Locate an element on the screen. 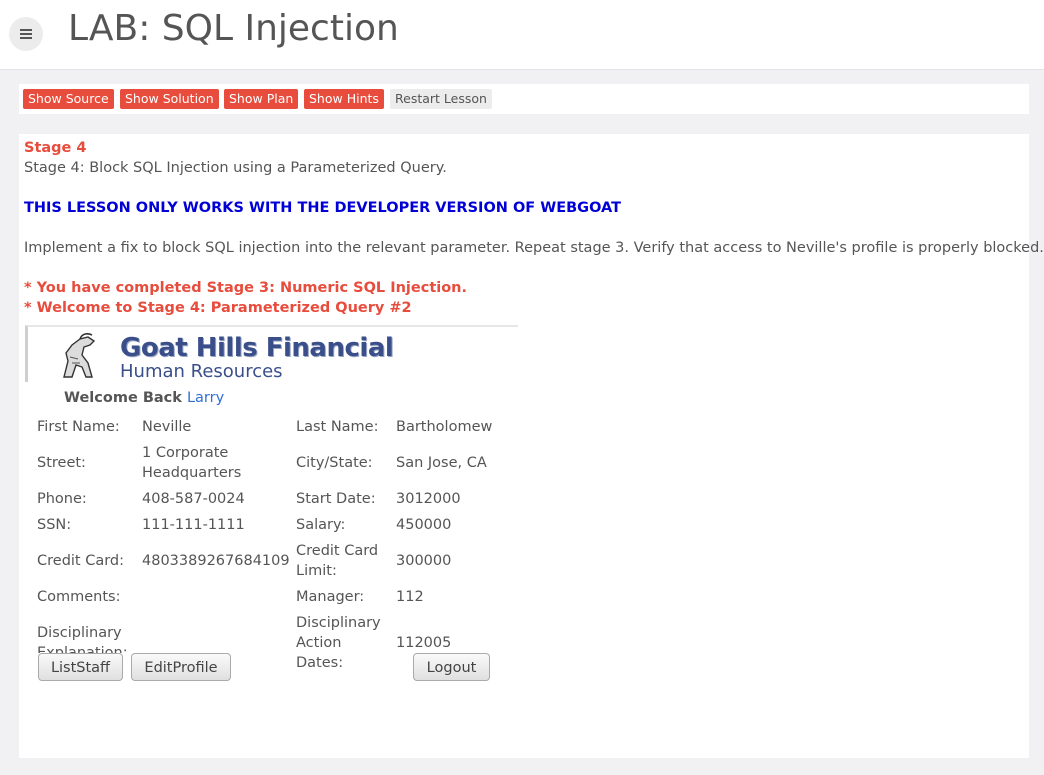 Image resolution: width=1044 pixels, height=775 pixels. salary-label: Salary: is located at coordinates (321, 525).